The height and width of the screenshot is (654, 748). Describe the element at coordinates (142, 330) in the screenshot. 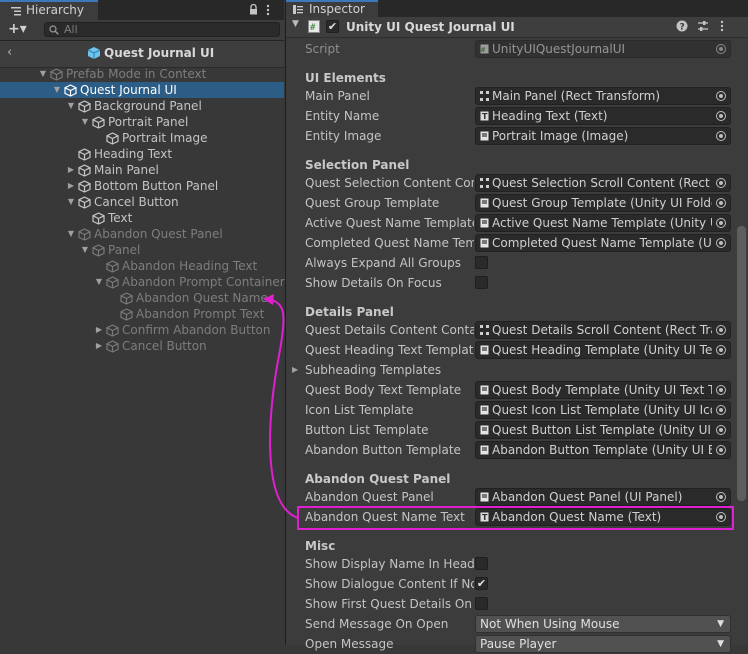

I see `hierarchy-row: ▶ Confirm Abandon Button` at that location.